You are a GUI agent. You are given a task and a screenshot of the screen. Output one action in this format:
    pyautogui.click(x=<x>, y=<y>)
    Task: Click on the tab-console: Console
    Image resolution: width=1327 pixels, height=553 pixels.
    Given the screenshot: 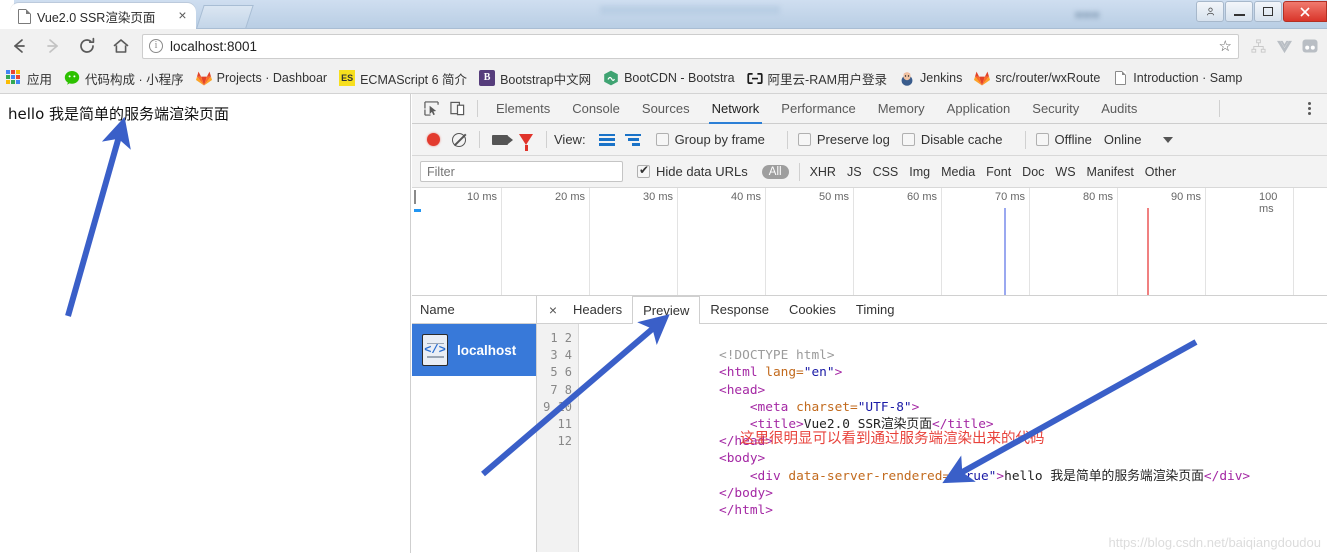 What is the action you would take?
    pyautogui.click(x=596, y=109)
    